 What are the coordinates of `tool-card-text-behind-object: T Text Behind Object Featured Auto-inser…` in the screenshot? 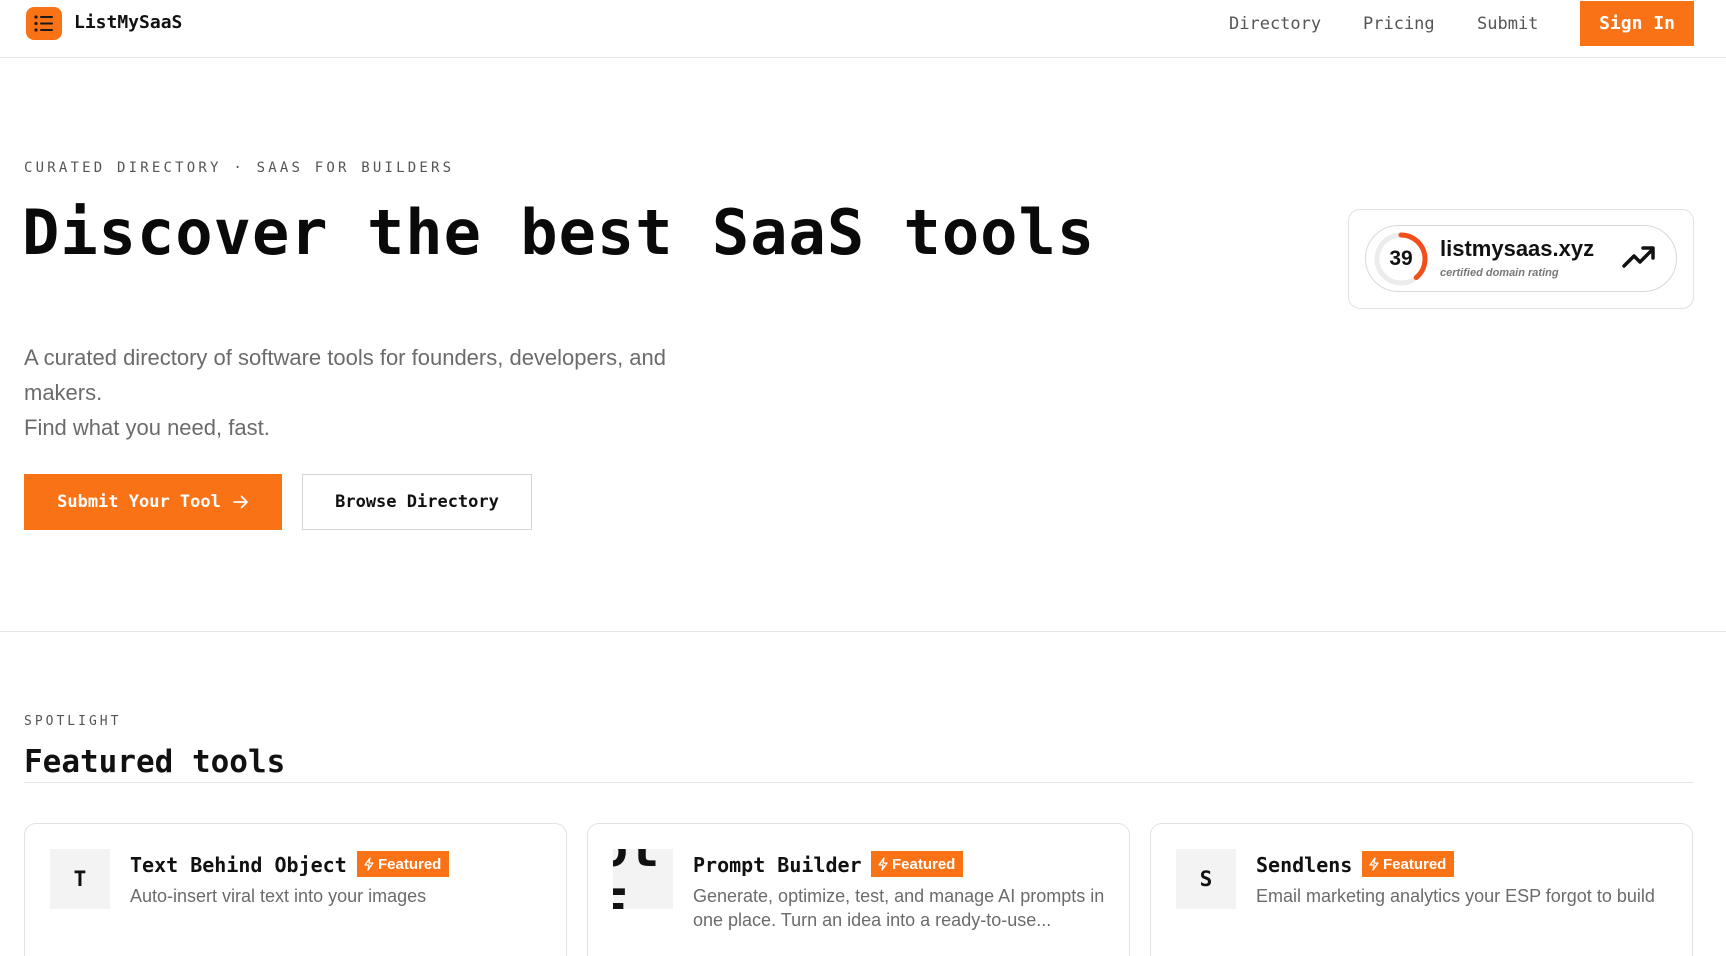 It's located at (295, 889).